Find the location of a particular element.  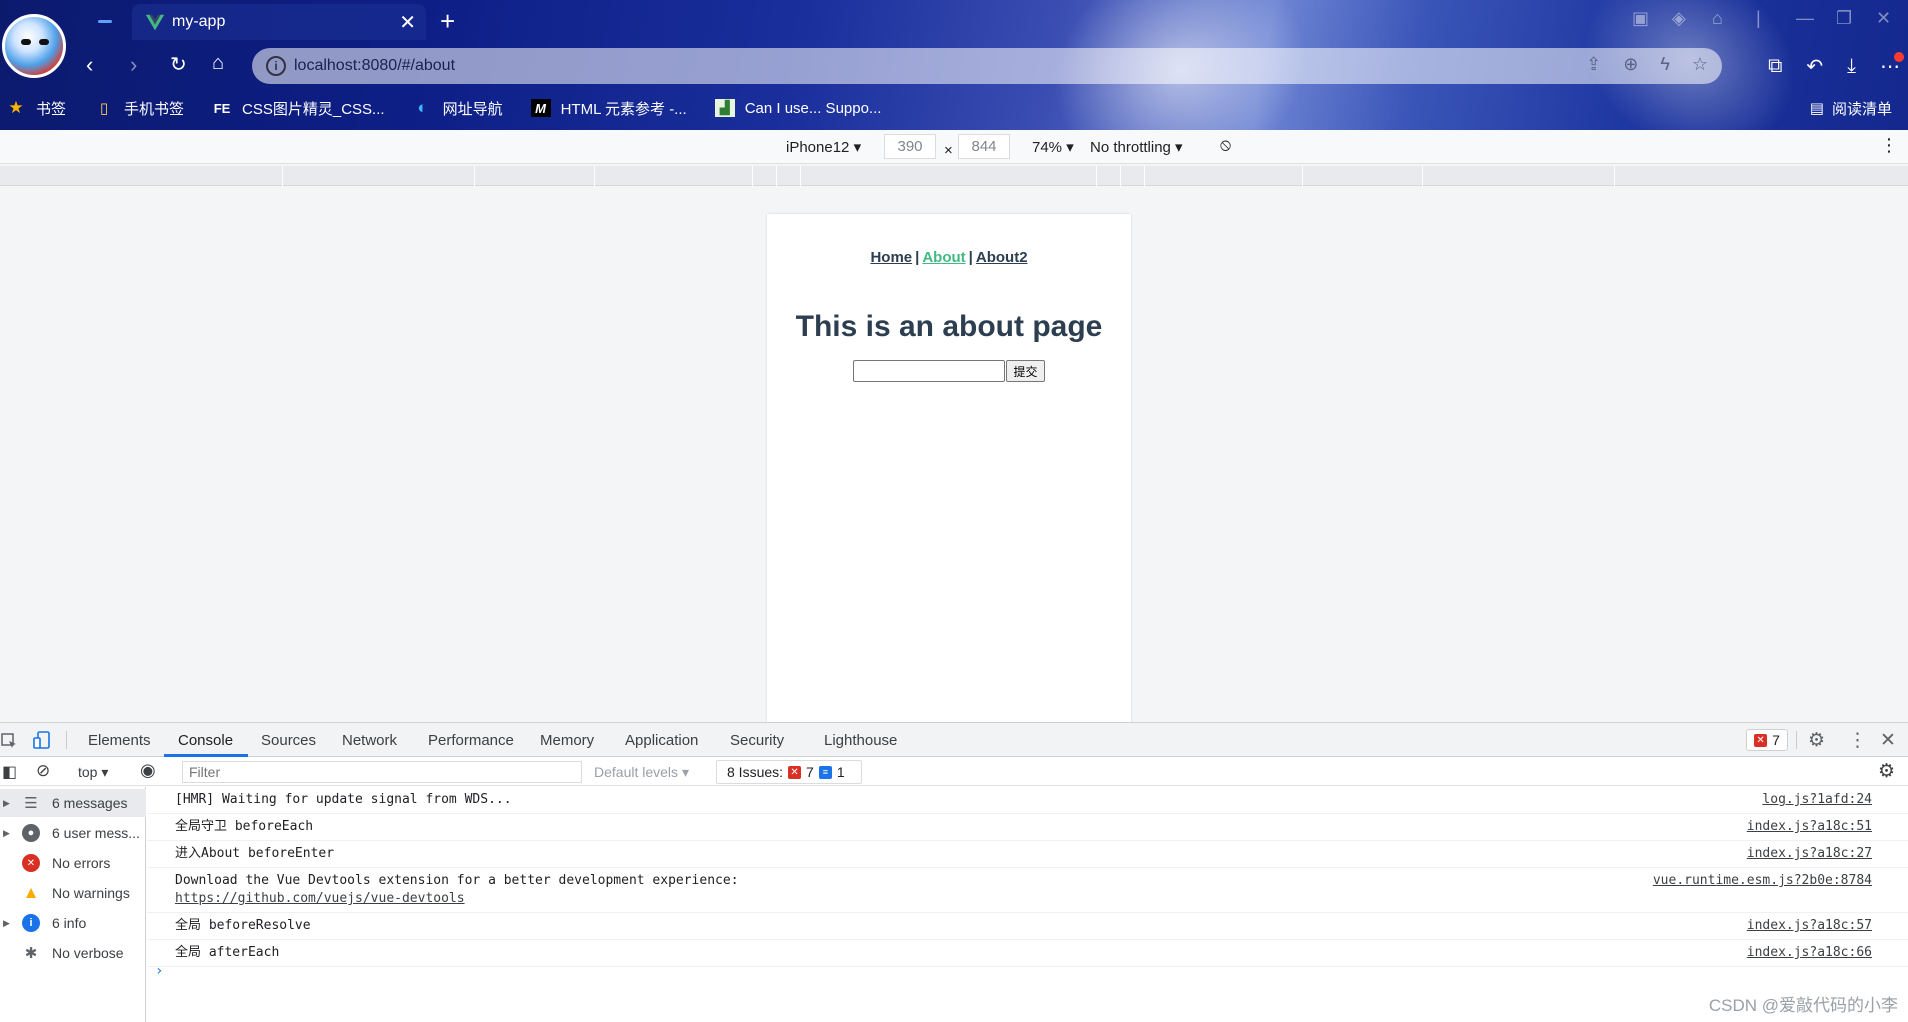

rotate-icon: ⦸ is located at coordinates (1225, 145).